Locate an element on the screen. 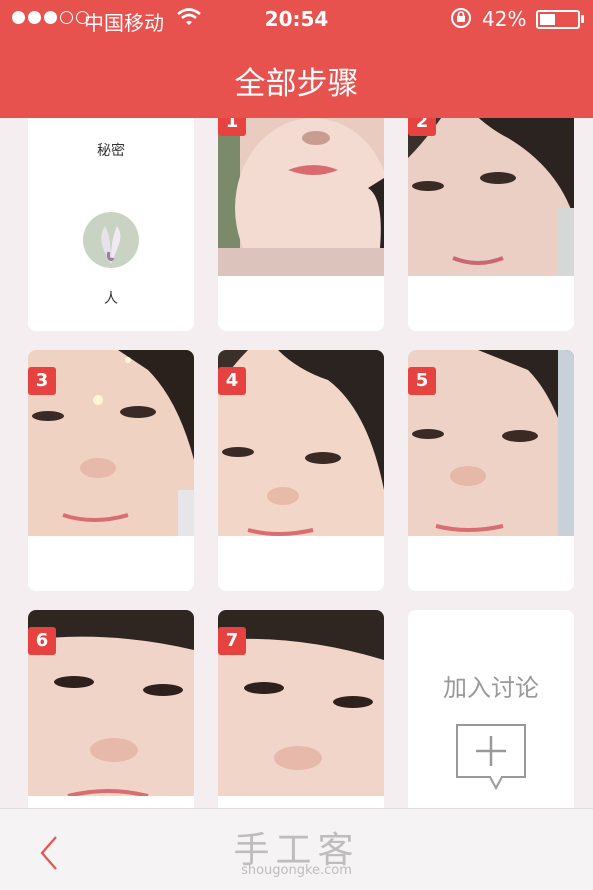 The image size is (593, 890). avatar is located at coordinates (111, 240).